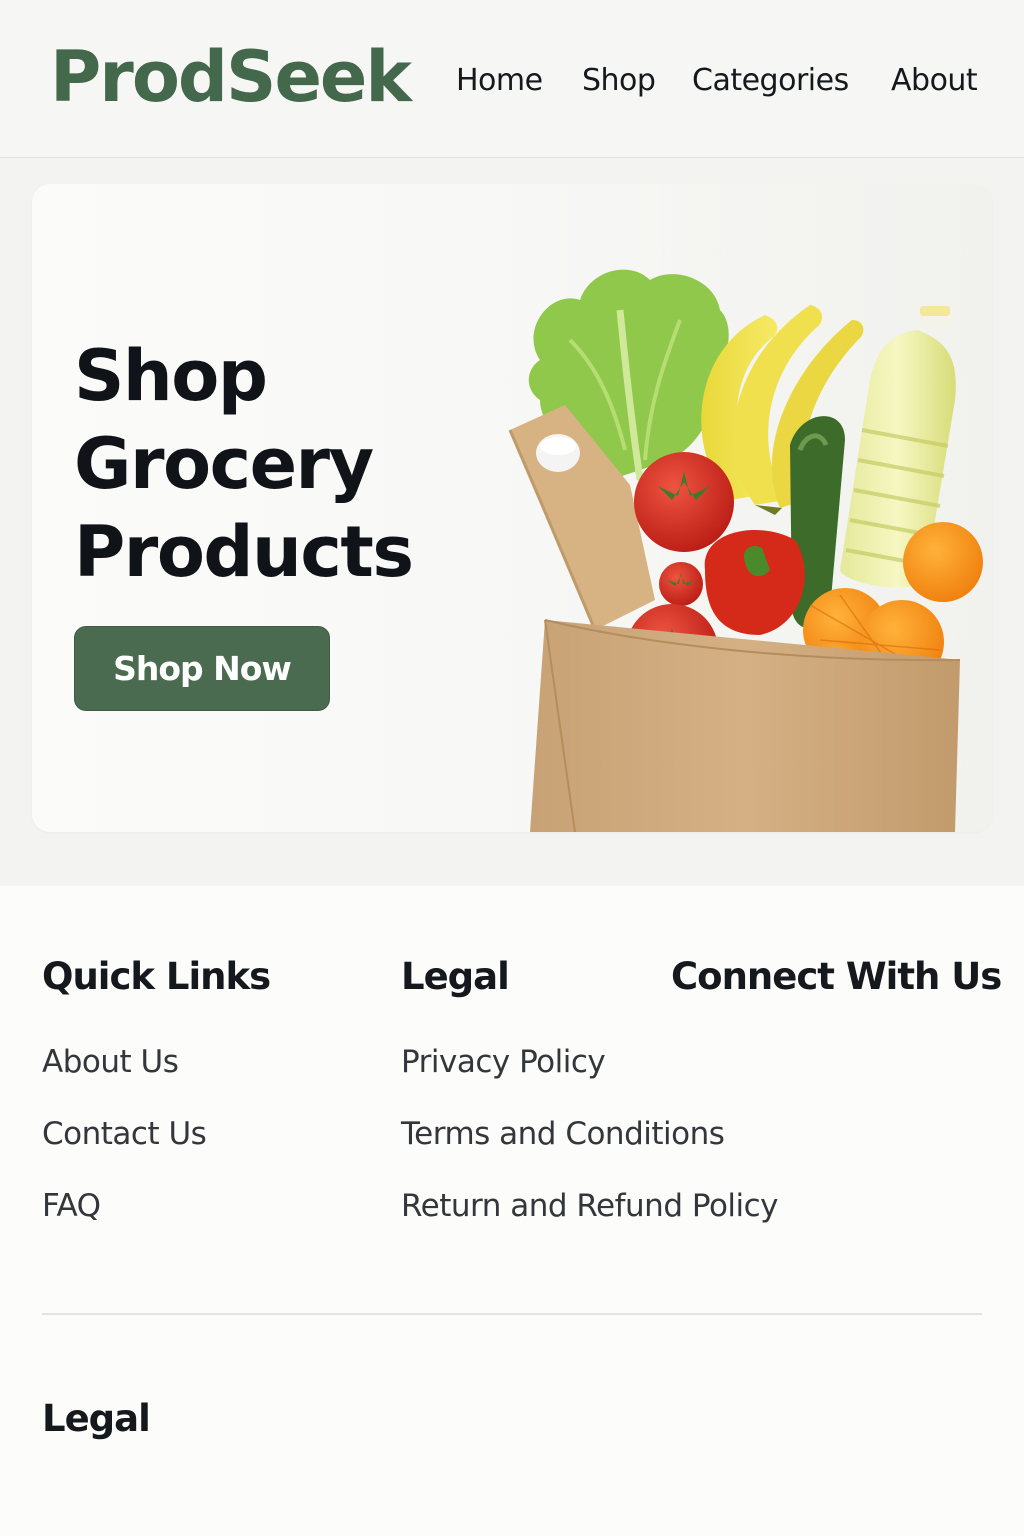 This screenshot has width=1024, height=1536. What do you see at coordinates (563, 1134) in the screenshot?
I see `footer-link-terms: Terms and Conditions` at bounding box center [563, 1134].